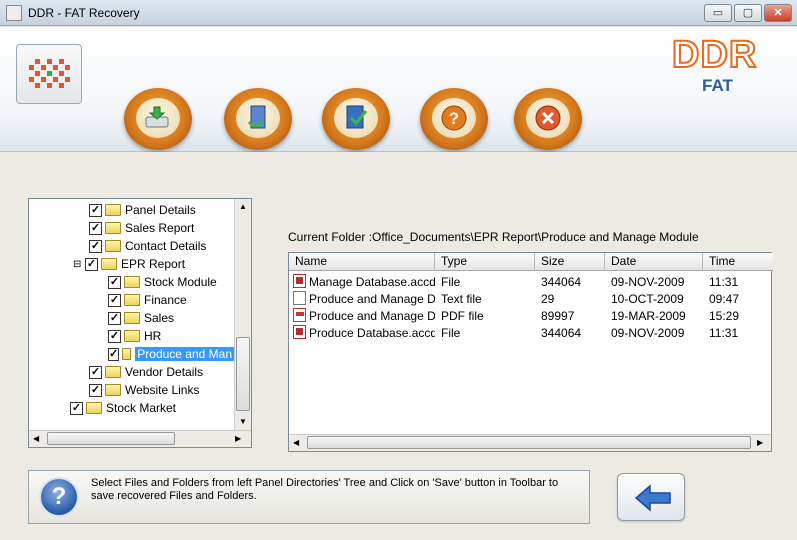  I want to click on tree-item-label: Stock Module, so click(180, 282).